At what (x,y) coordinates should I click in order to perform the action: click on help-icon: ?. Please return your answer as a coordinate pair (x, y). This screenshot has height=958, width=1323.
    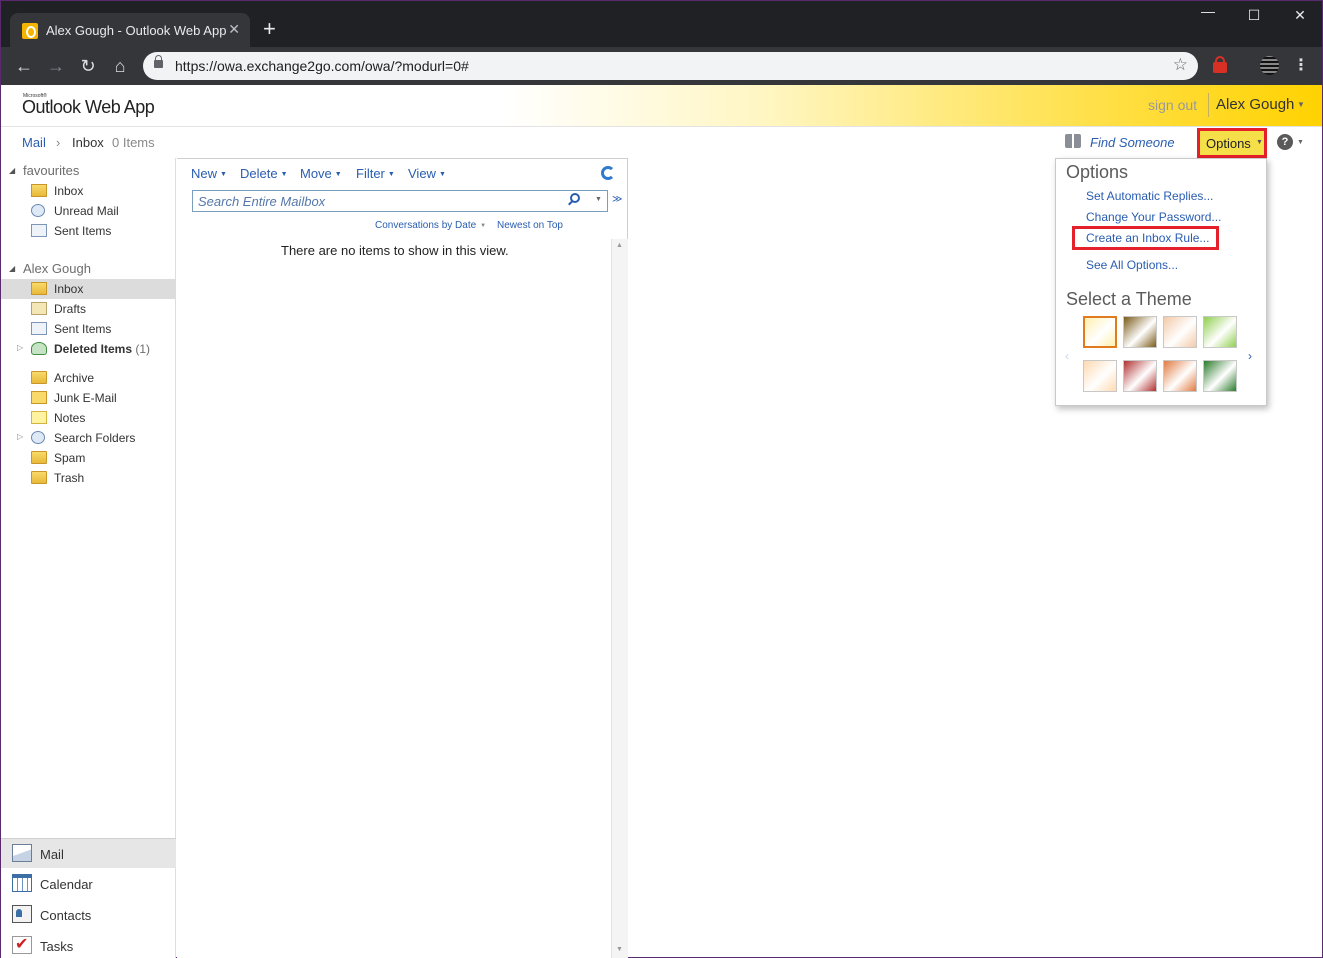
    Looking at the image, I should click on (1285, 142).